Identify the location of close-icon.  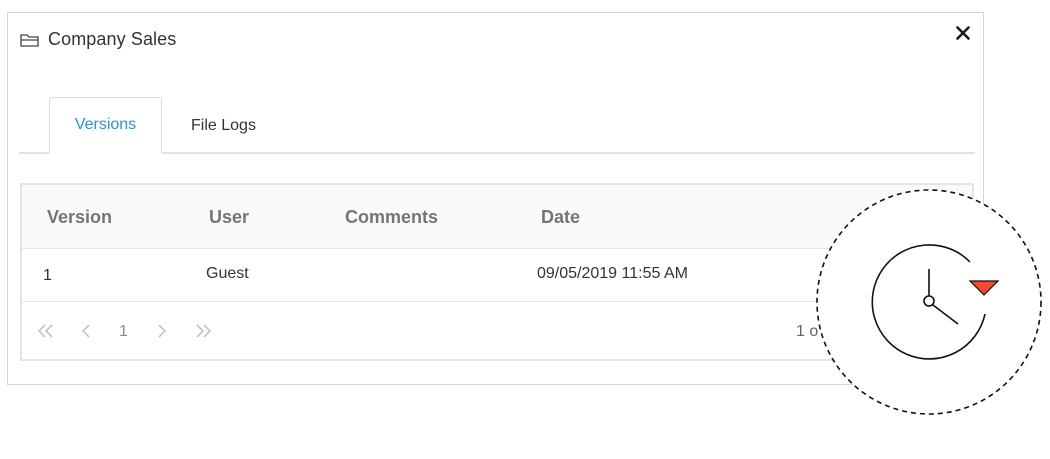
(963, 33).